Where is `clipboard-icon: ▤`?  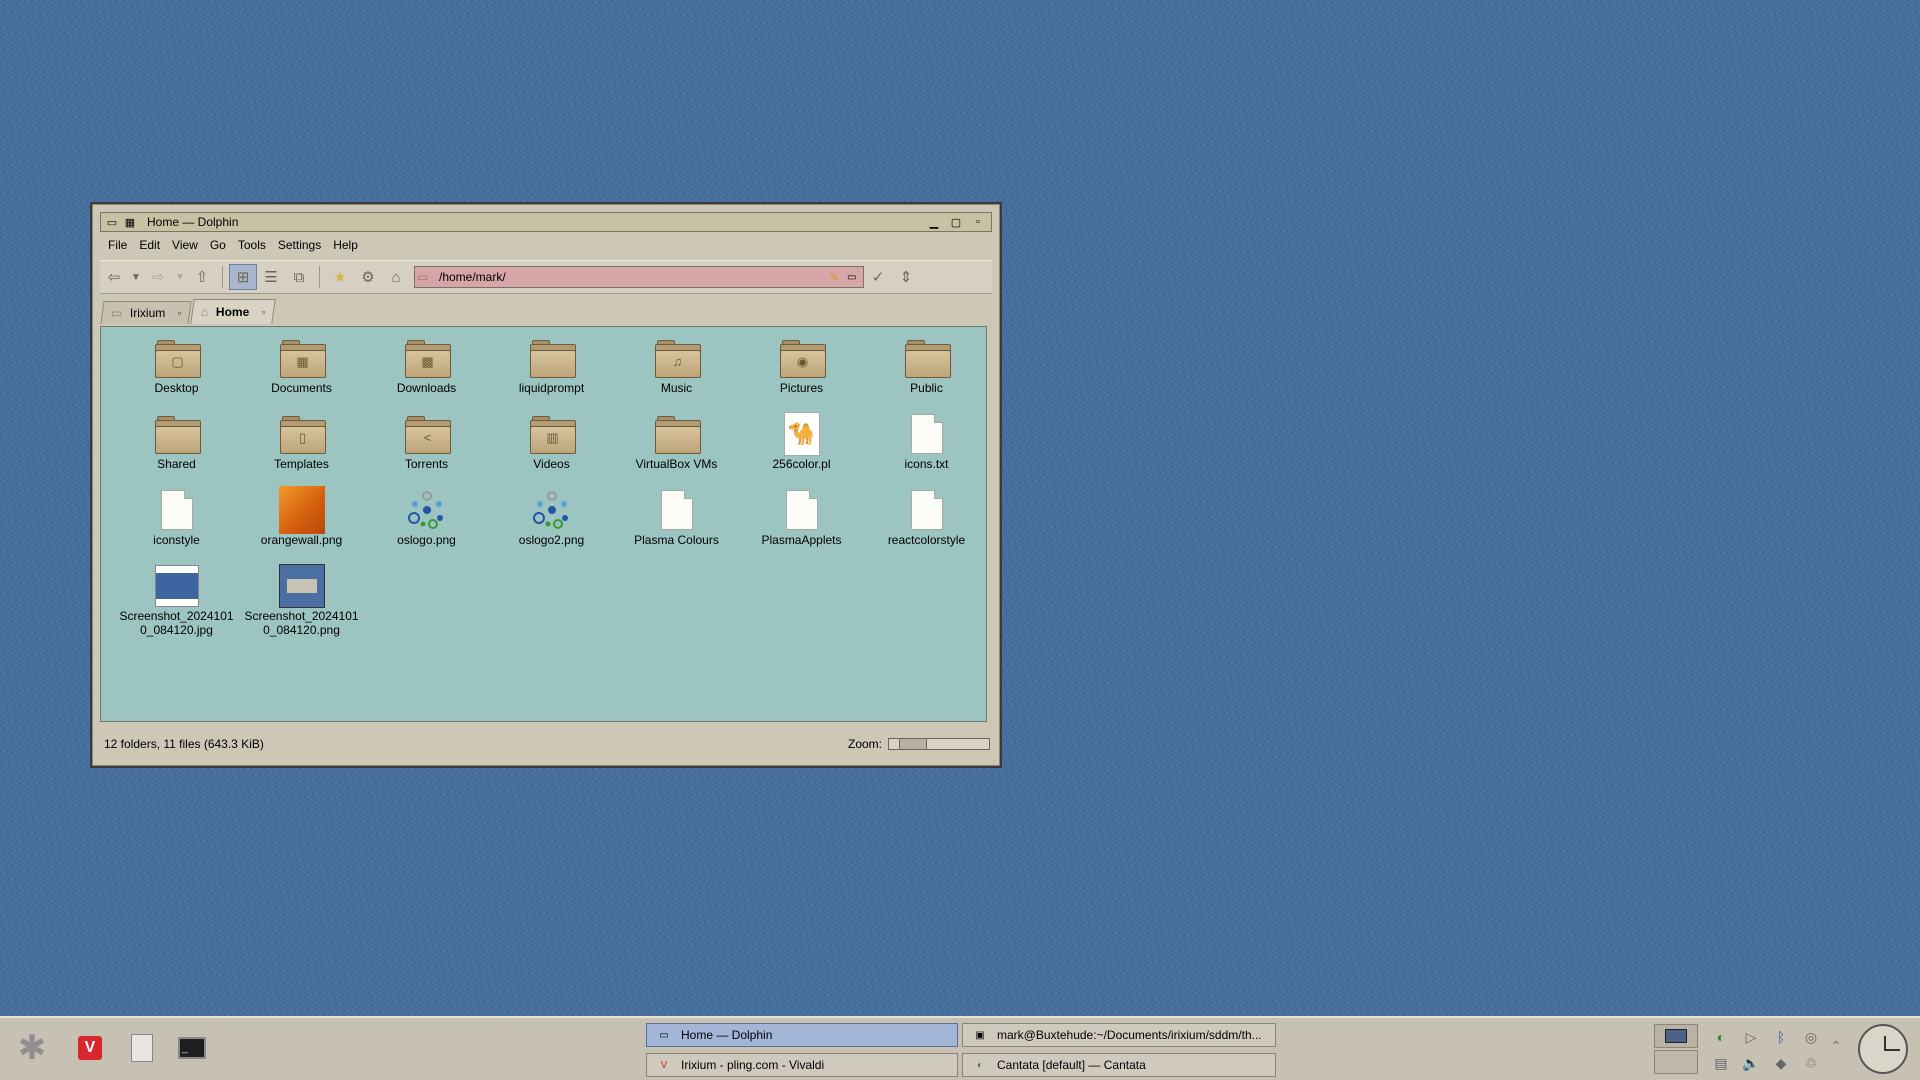 clipboard-icon: ▤ is located at coordinates (1720, 1063).